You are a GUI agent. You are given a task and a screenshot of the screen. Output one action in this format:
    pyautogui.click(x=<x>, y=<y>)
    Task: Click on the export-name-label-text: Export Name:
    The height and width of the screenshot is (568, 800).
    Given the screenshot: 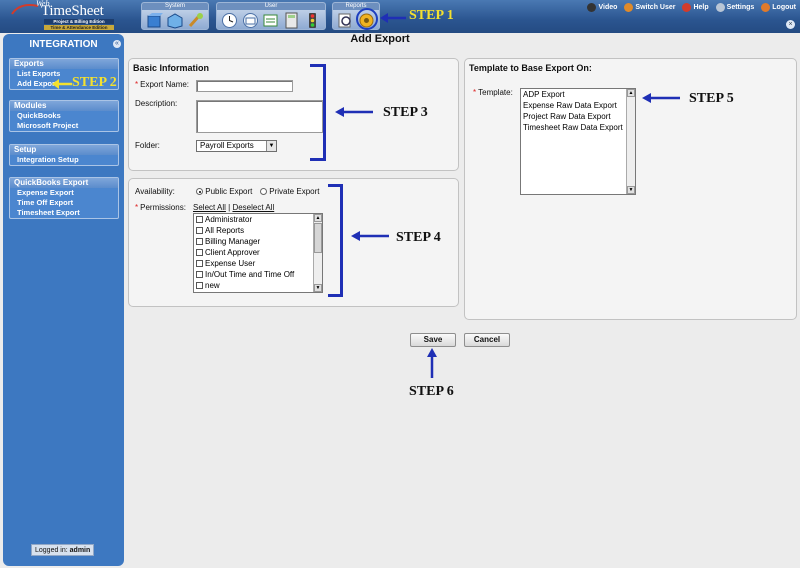 What is the action you would take?
    pyautogui.click(x=165, y=84)
    